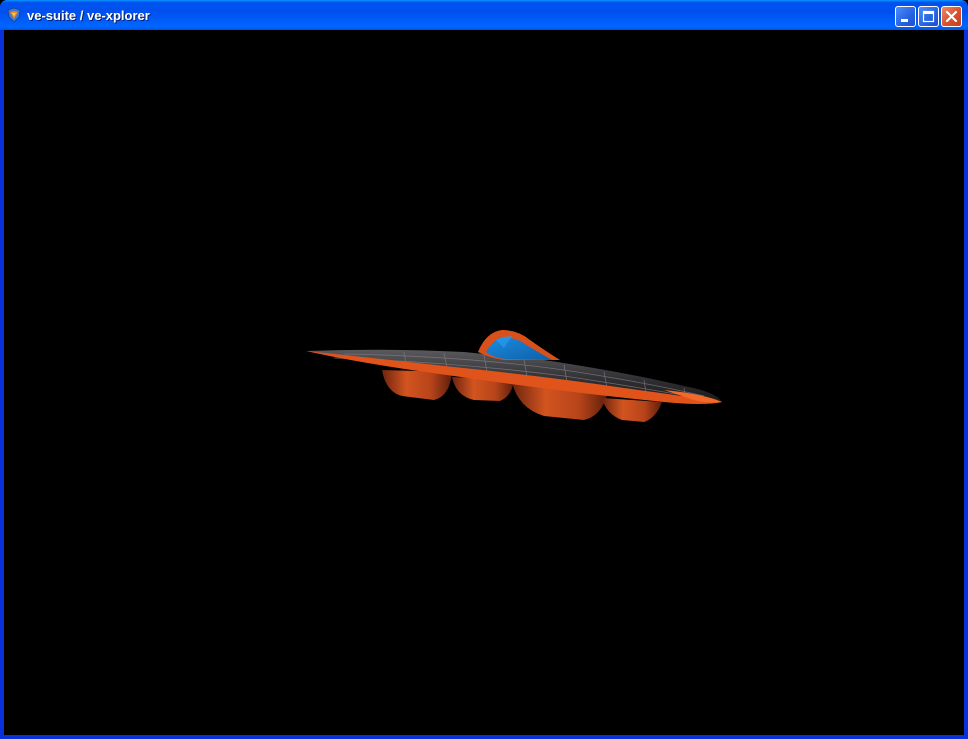 This screenshot has width=968, height=739. Describe the element at coordinates (14, 15) in the screenshot. I see `ve-suite-app-icon` at that location.